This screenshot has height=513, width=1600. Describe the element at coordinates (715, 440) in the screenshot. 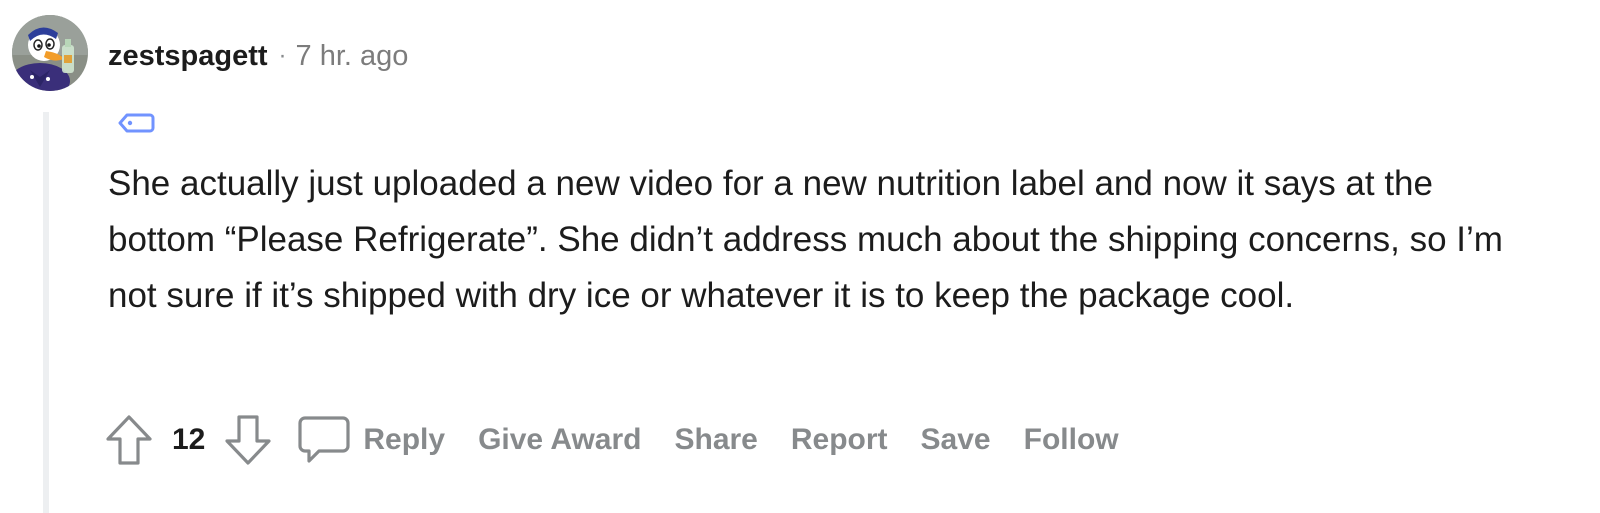

I see `share-button: Share` at that location.